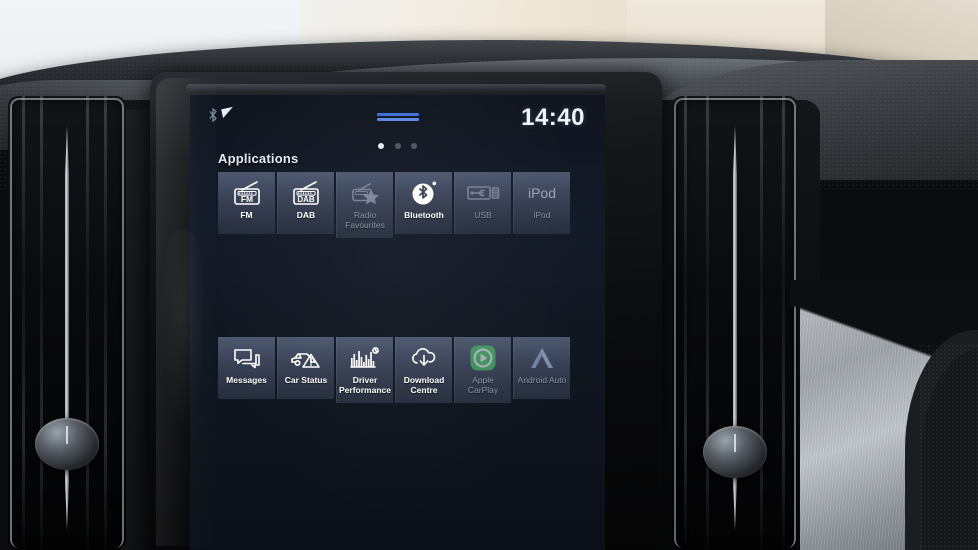  Describe the element at coordinates (228, 112) in the screenshot. I see `navigation-arrow-icon` at that location.